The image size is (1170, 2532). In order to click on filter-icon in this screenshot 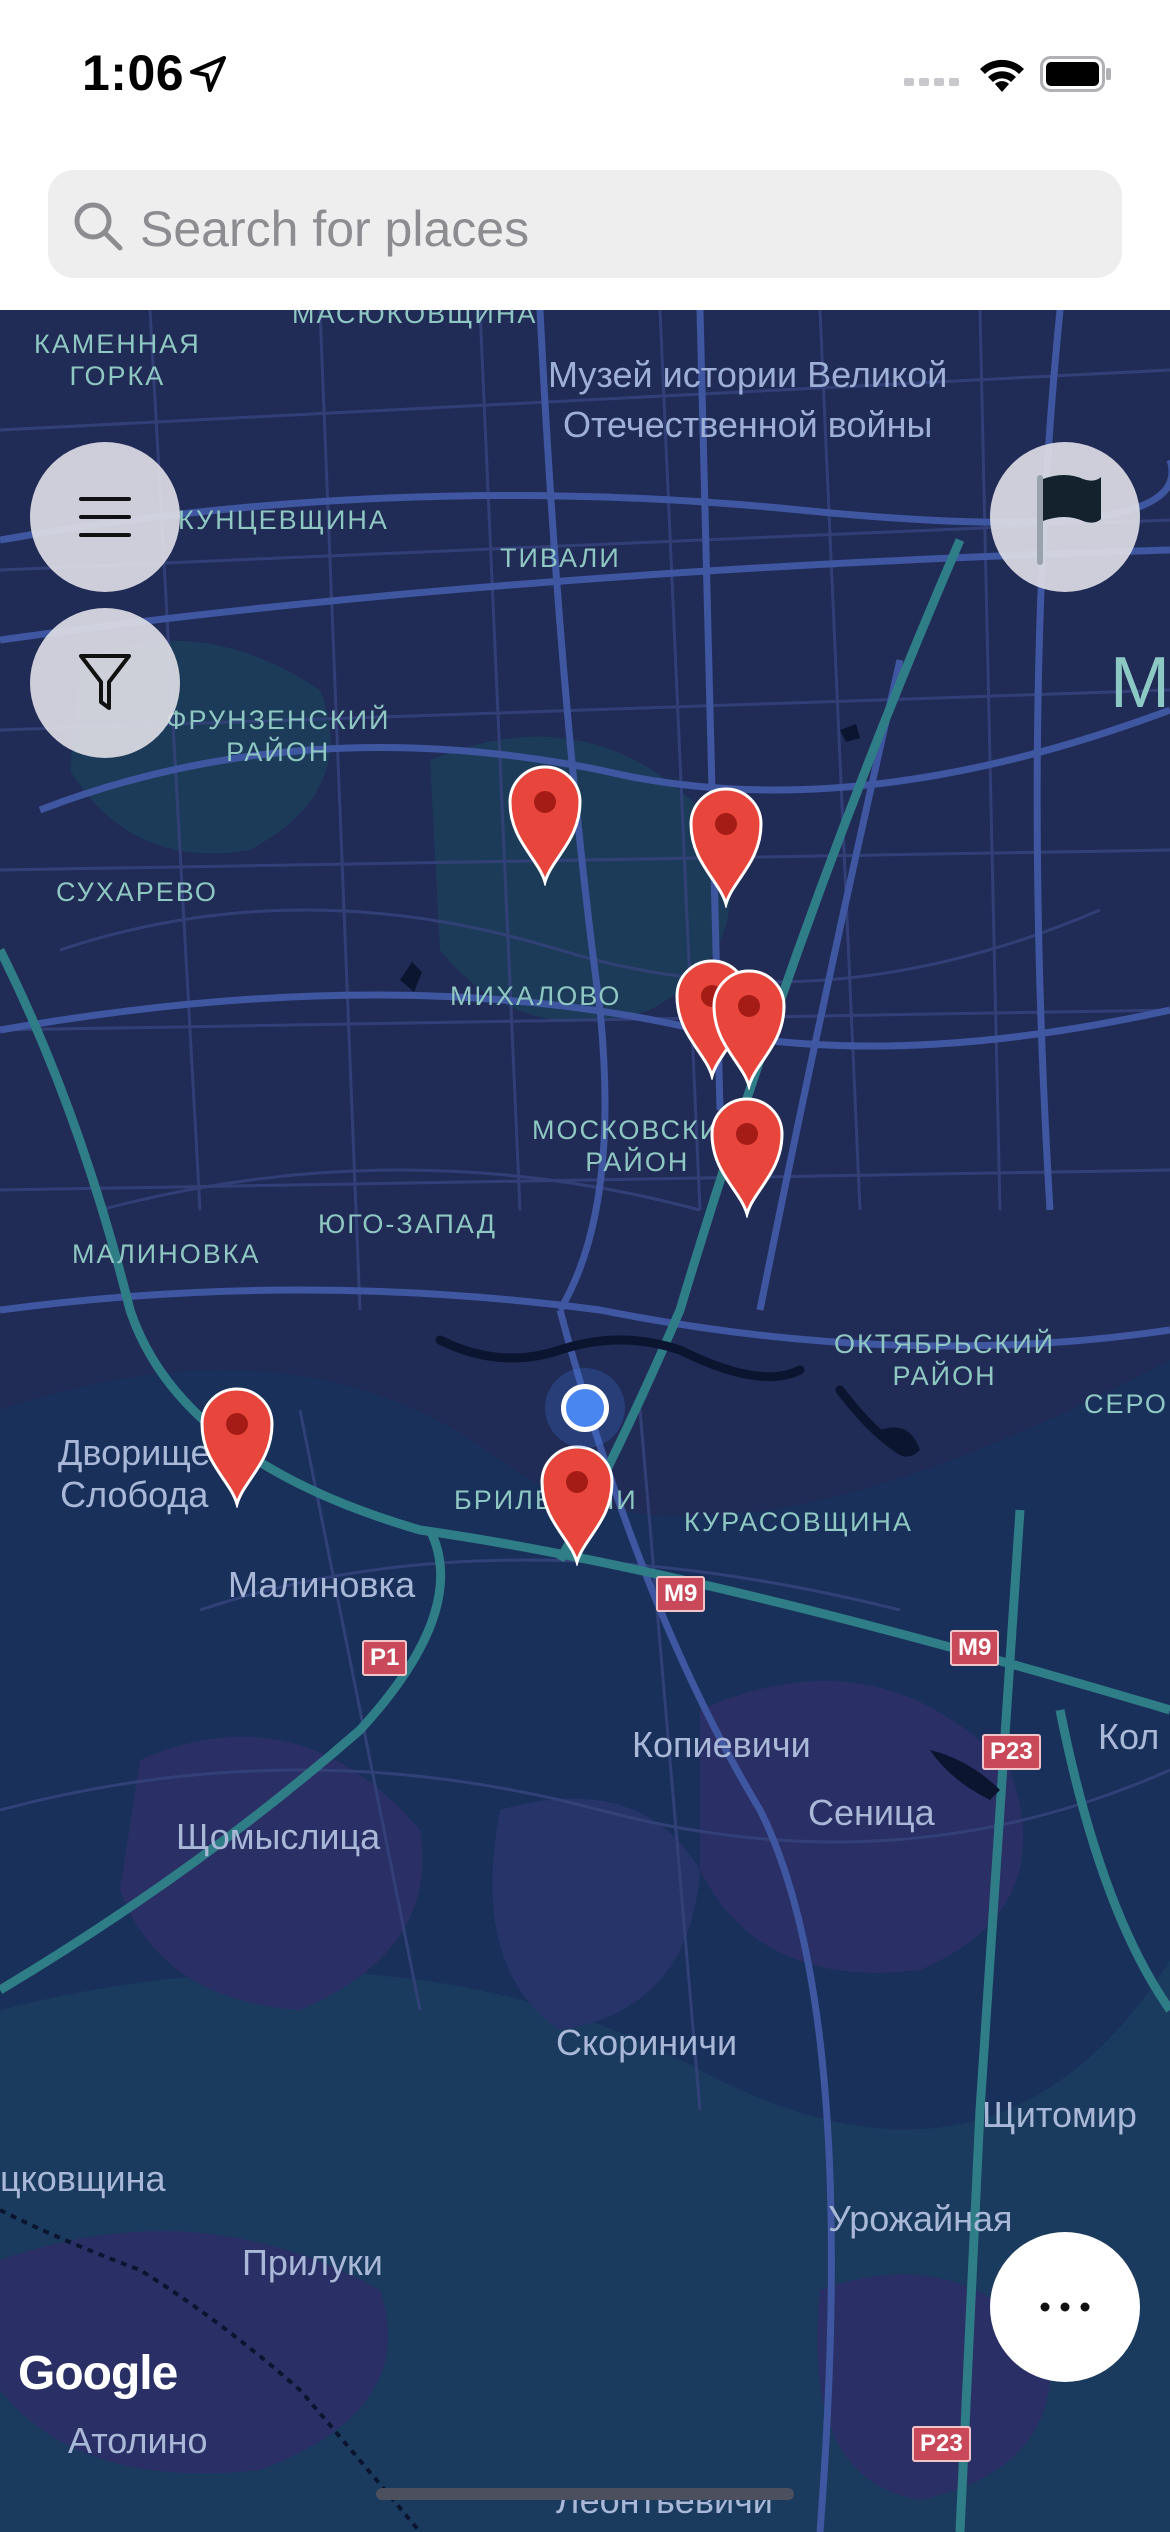, I will do `click(105, 682)`.